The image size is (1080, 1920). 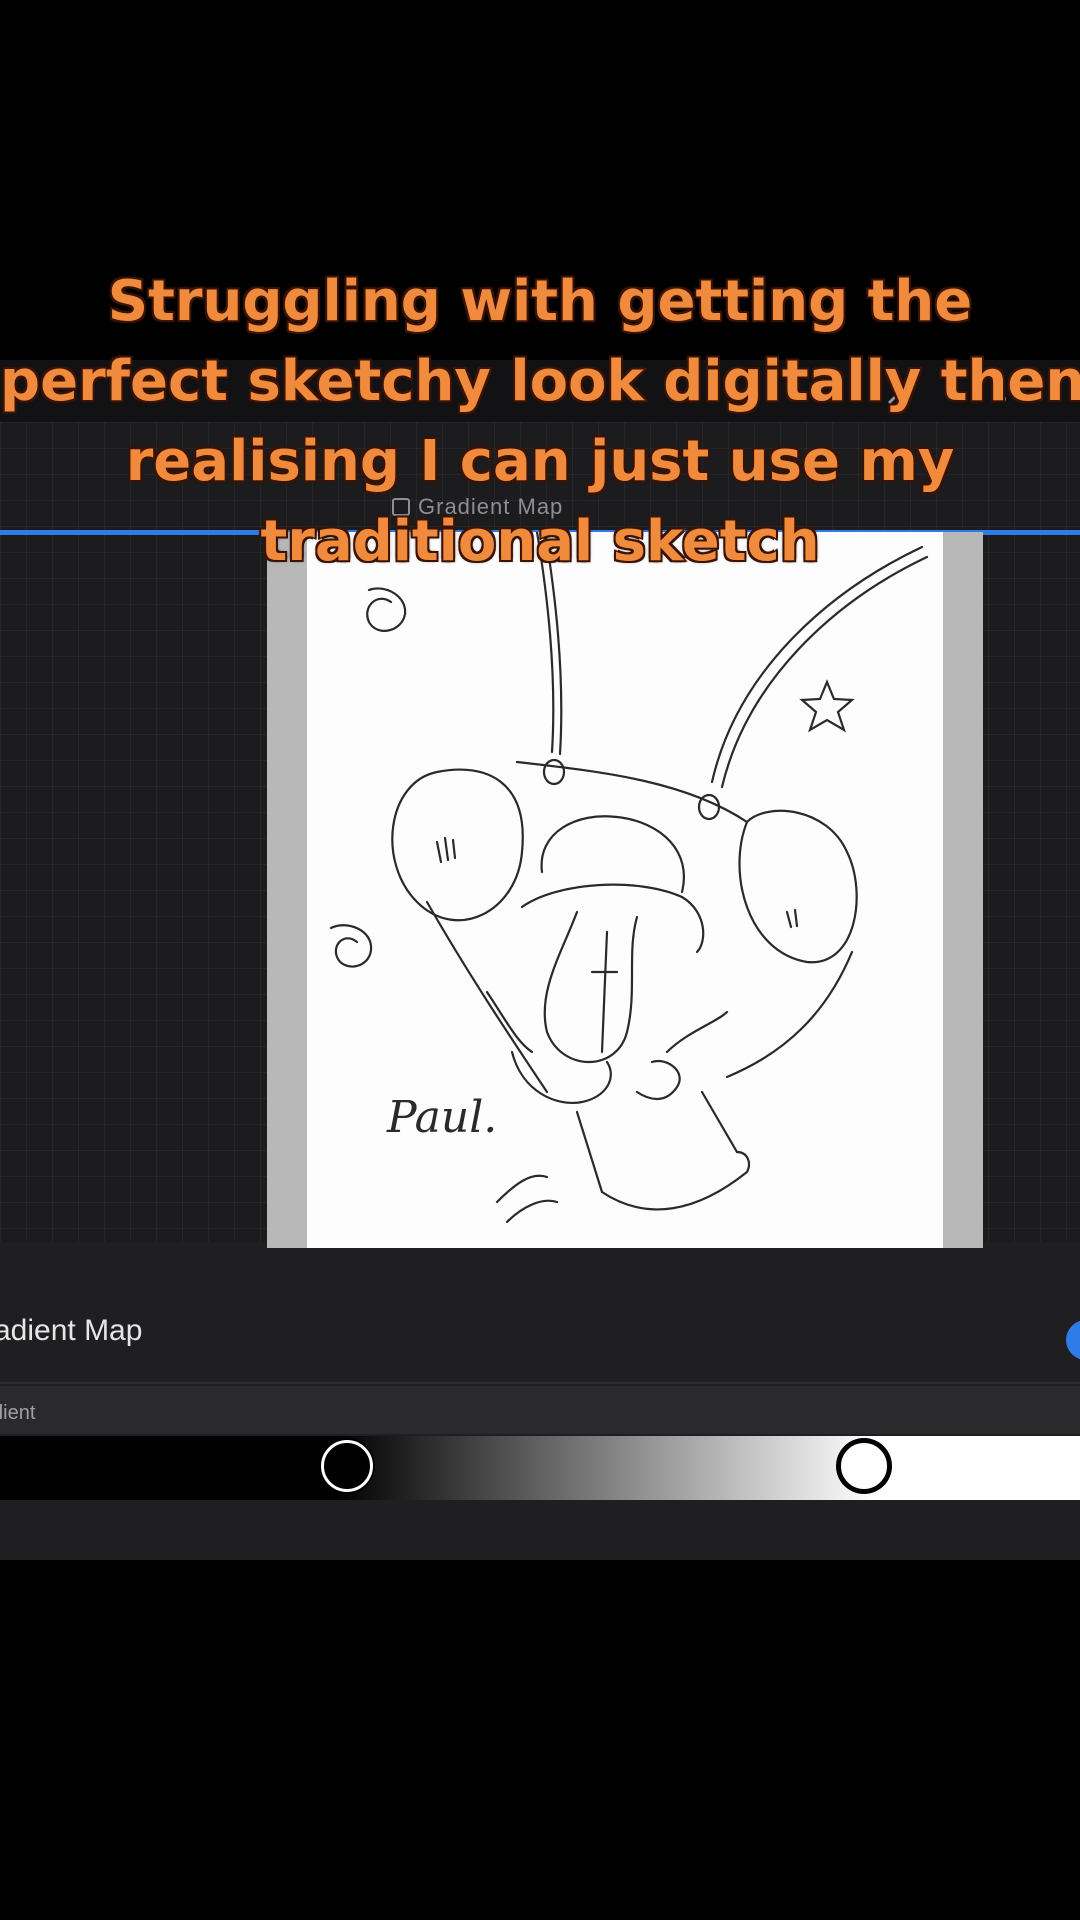 I want to click on gradient-row, so click(x=540, y=1410).